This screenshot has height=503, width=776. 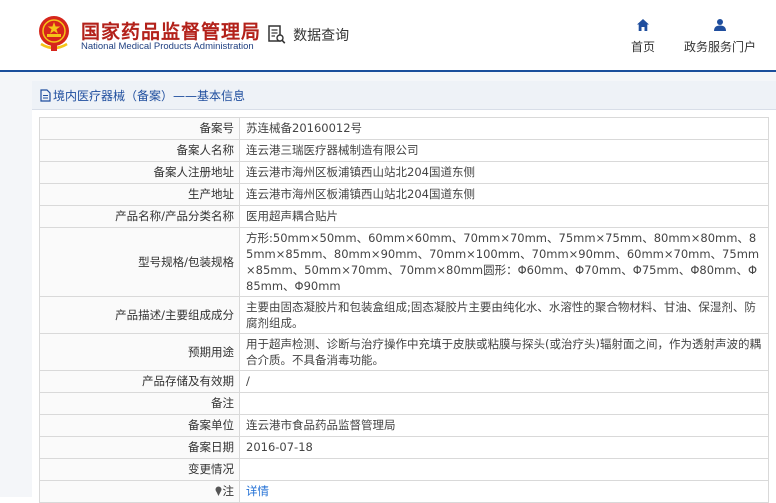 I want to click on field-label: 产品存储及有效期, so click(x=139, y=381).